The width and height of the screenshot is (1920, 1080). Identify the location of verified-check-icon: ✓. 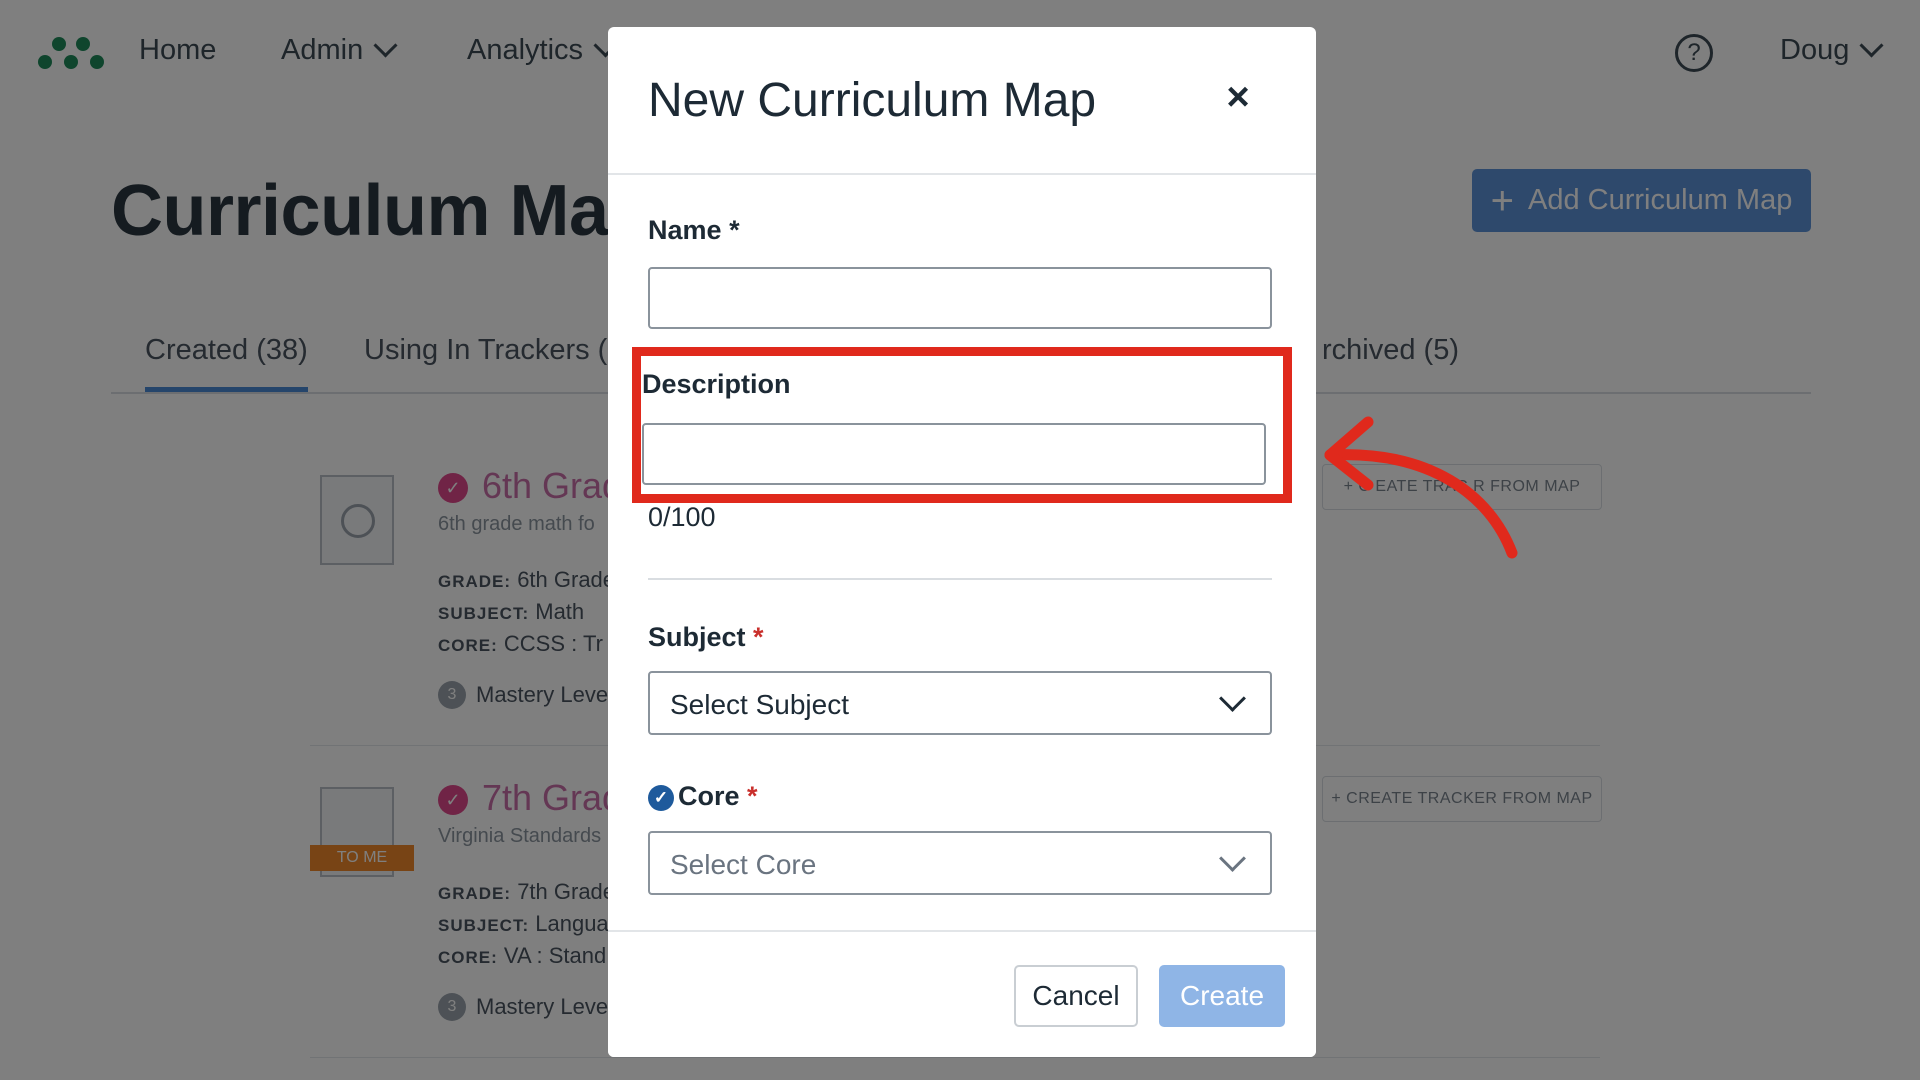
(661, 797).